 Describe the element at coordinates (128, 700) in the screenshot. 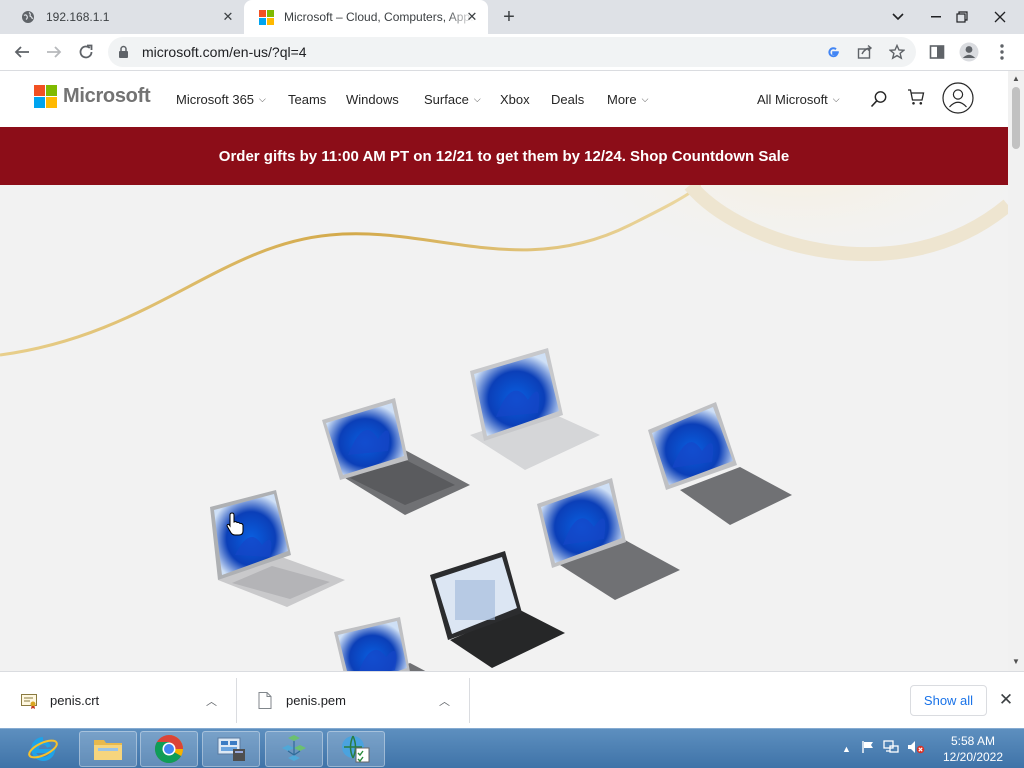

I see `download-item-crt: penis.crt ︿` at that location.